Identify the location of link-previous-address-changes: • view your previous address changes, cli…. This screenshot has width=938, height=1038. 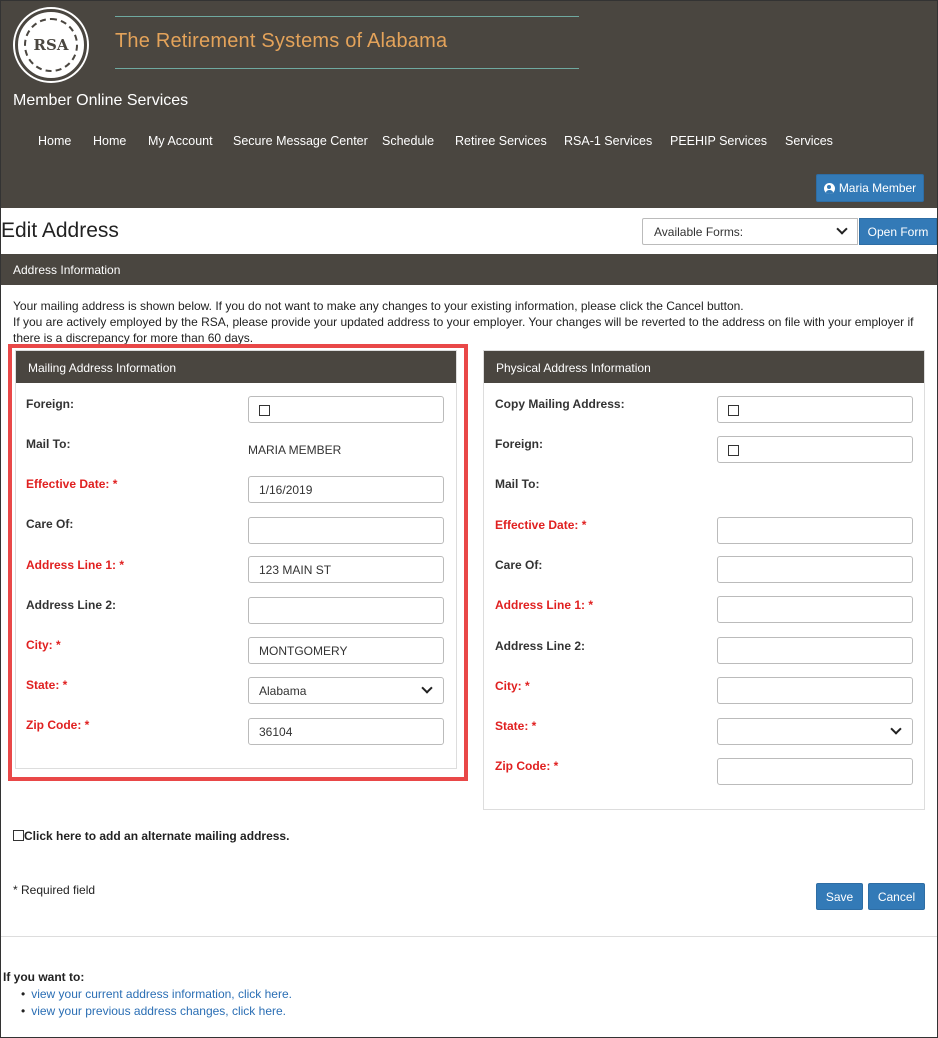
(153, 1011).